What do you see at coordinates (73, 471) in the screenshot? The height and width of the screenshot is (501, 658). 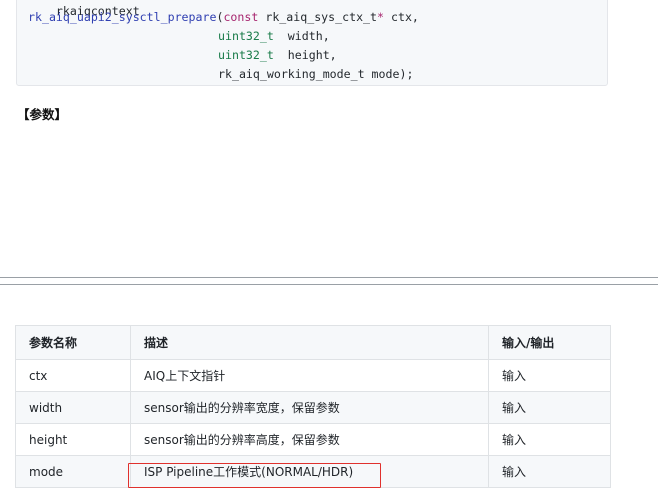 I see `cell-param-name: mode` at bounding box center [73, 471].